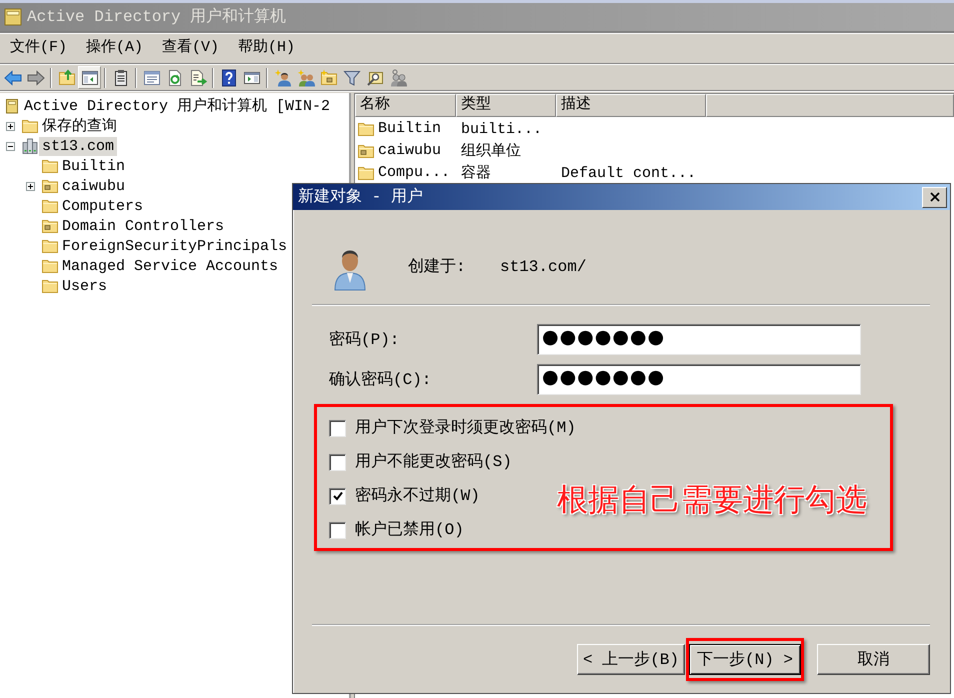 This screenshot has height=698, width=954. I want to click on window-panes-icon, so click(89, 77).